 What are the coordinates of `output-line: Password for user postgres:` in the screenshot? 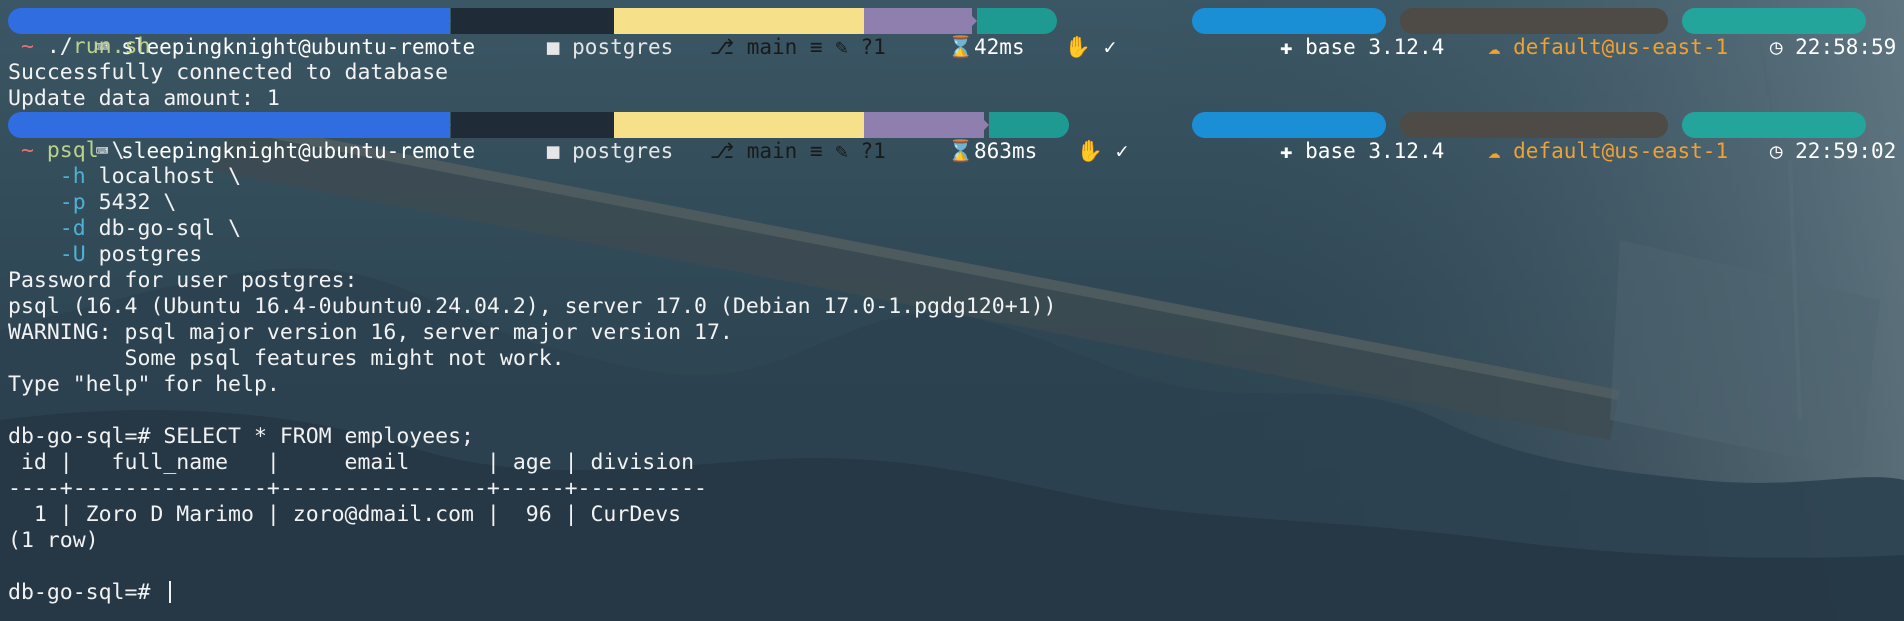 It's located at (183, 280).